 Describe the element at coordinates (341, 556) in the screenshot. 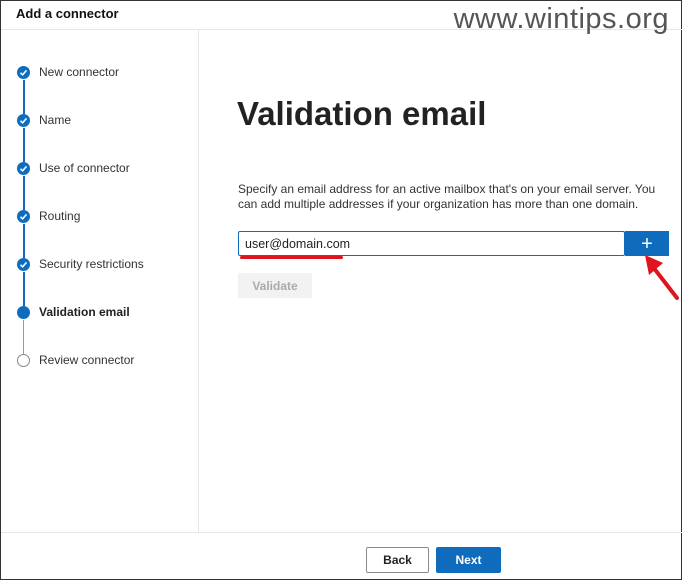

I see `footer: Back Next` at that location.